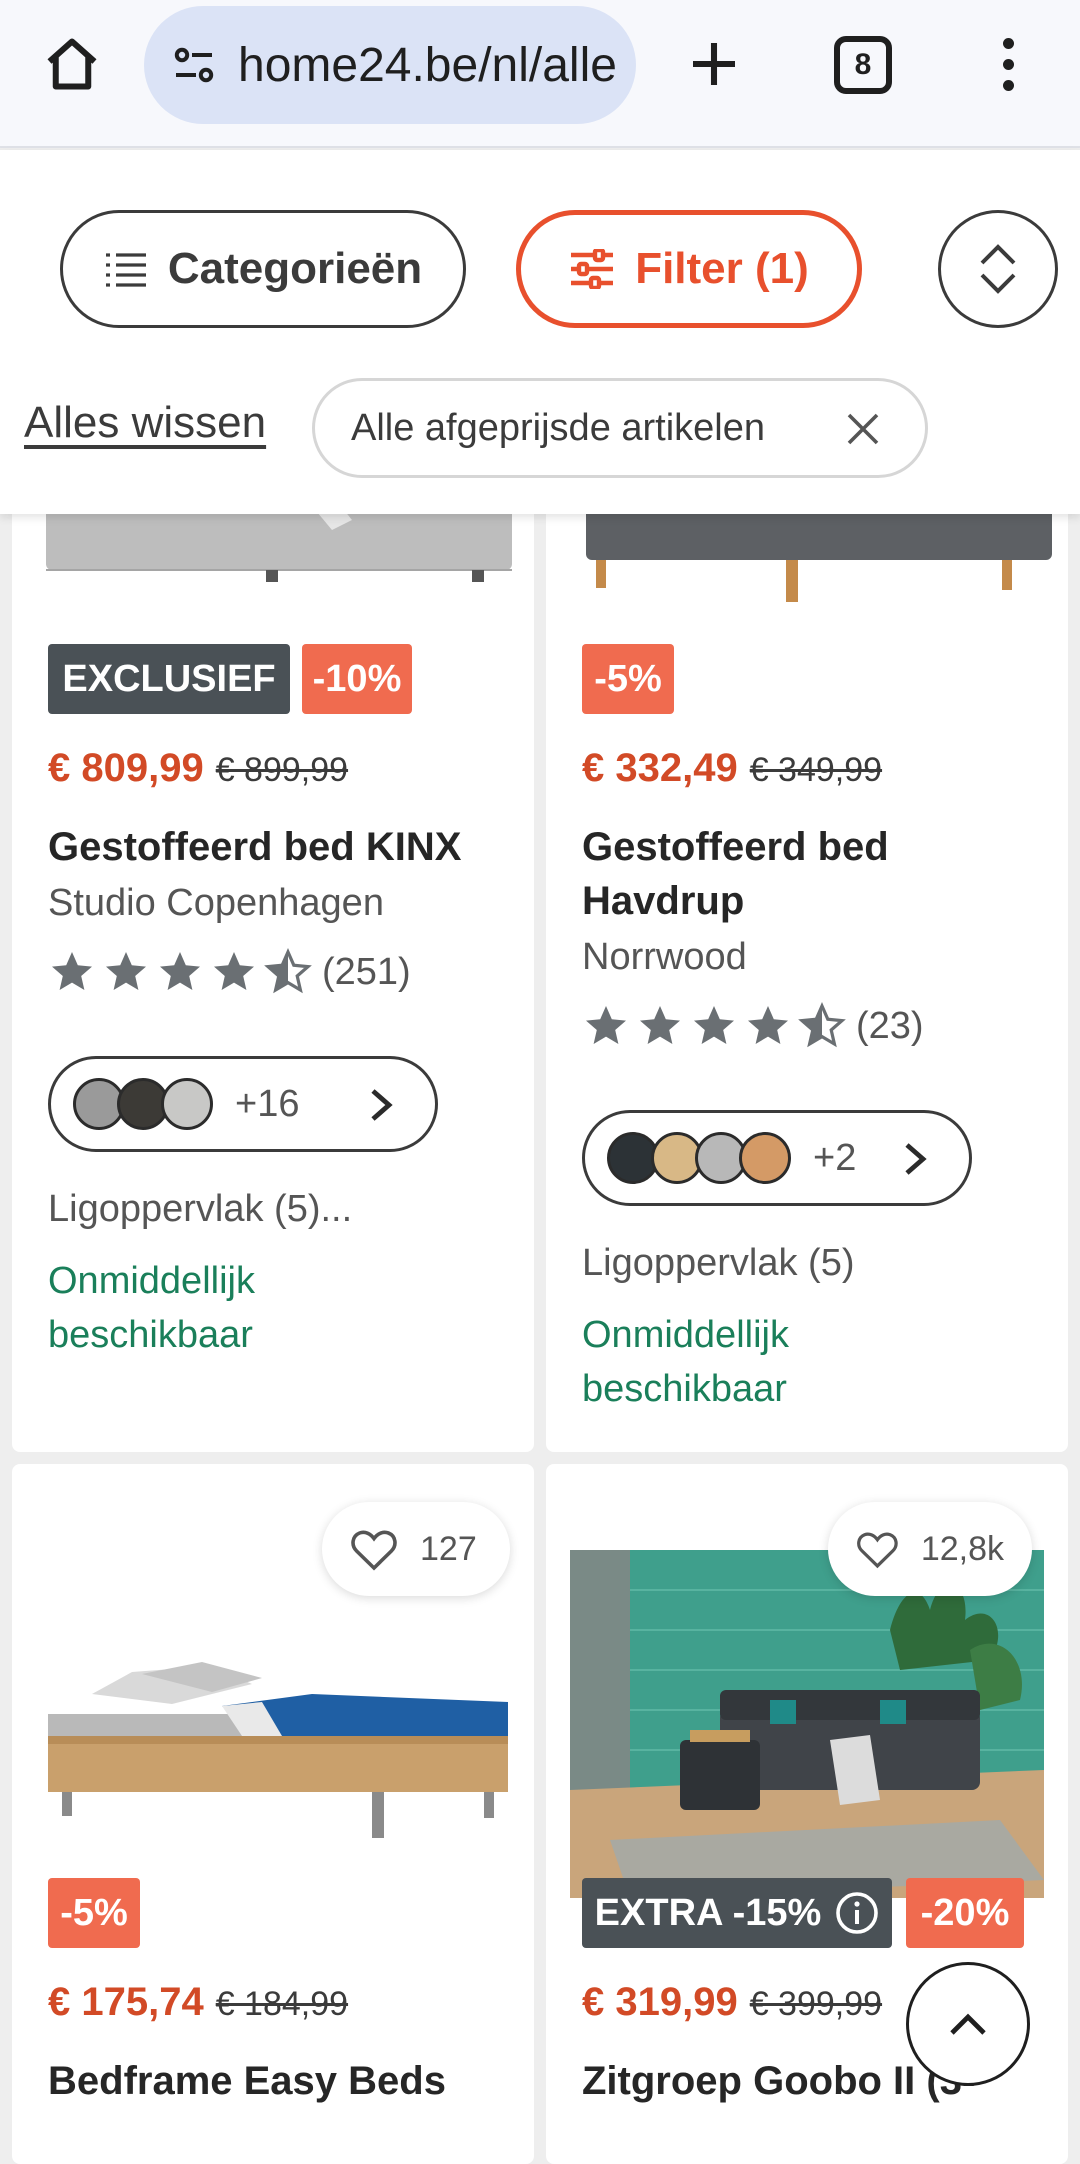 Image resolution: width=1080 pixels, height=2164 pixels. Describe the element at coordinates (816, 2004) in the screenshot. I see `old-price: € 399,99` at that location.